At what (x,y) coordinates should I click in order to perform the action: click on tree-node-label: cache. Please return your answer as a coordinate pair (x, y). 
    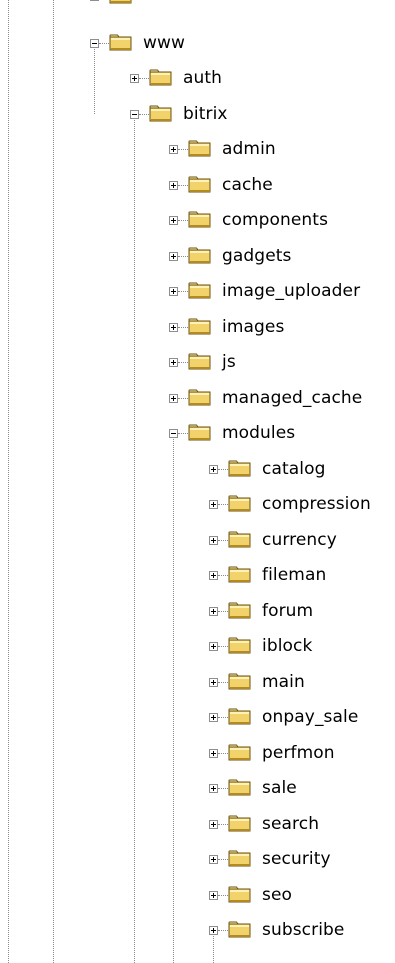
    Looking at the image, I should click on (247, 185).